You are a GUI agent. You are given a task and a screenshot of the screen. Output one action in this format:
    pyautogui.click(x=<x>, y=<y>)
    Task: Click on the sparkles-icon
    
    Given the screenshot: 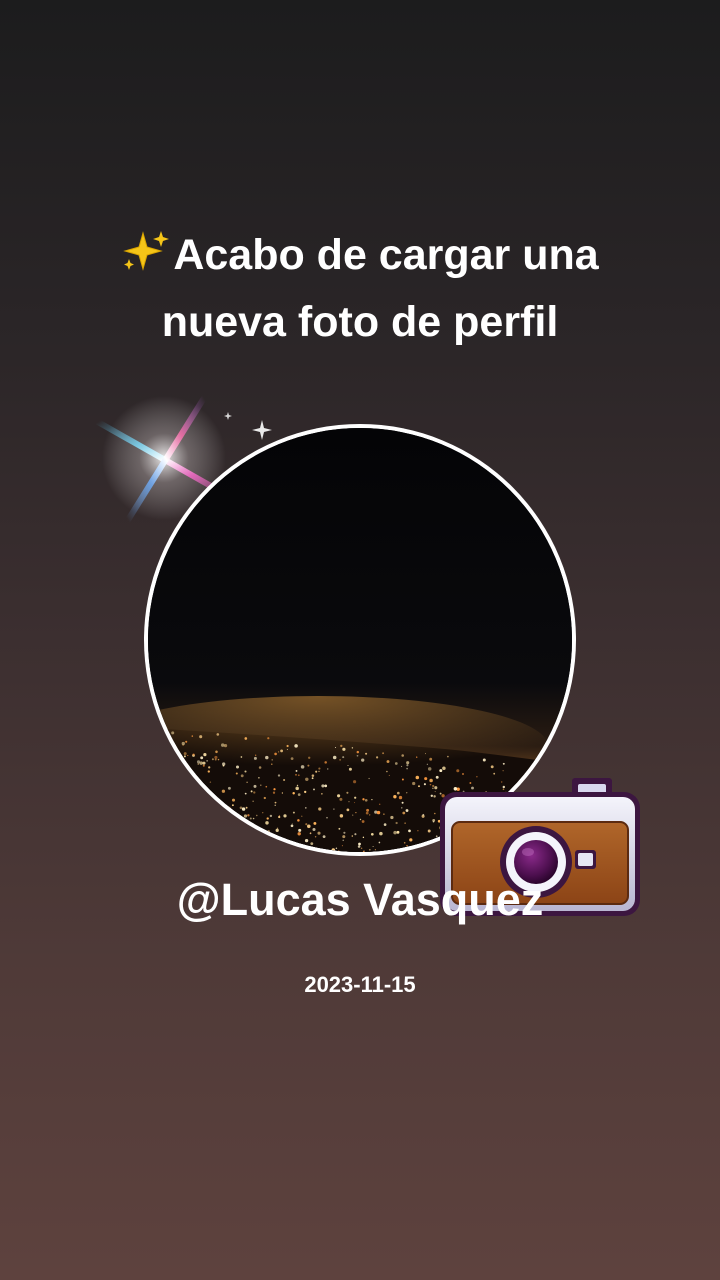 What is the action you would take?
    pyautogui.click(x=146, y=251)
    